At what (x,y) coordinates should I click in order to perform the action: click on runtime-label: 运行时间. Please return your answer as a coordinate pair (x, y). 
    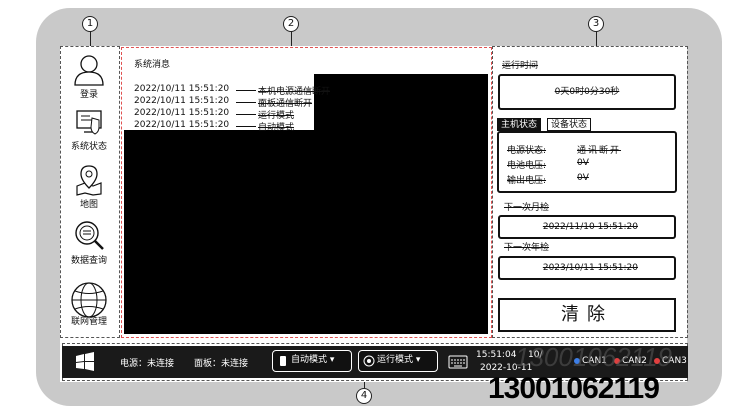
    Looking at the image, I should click on (520, 66).